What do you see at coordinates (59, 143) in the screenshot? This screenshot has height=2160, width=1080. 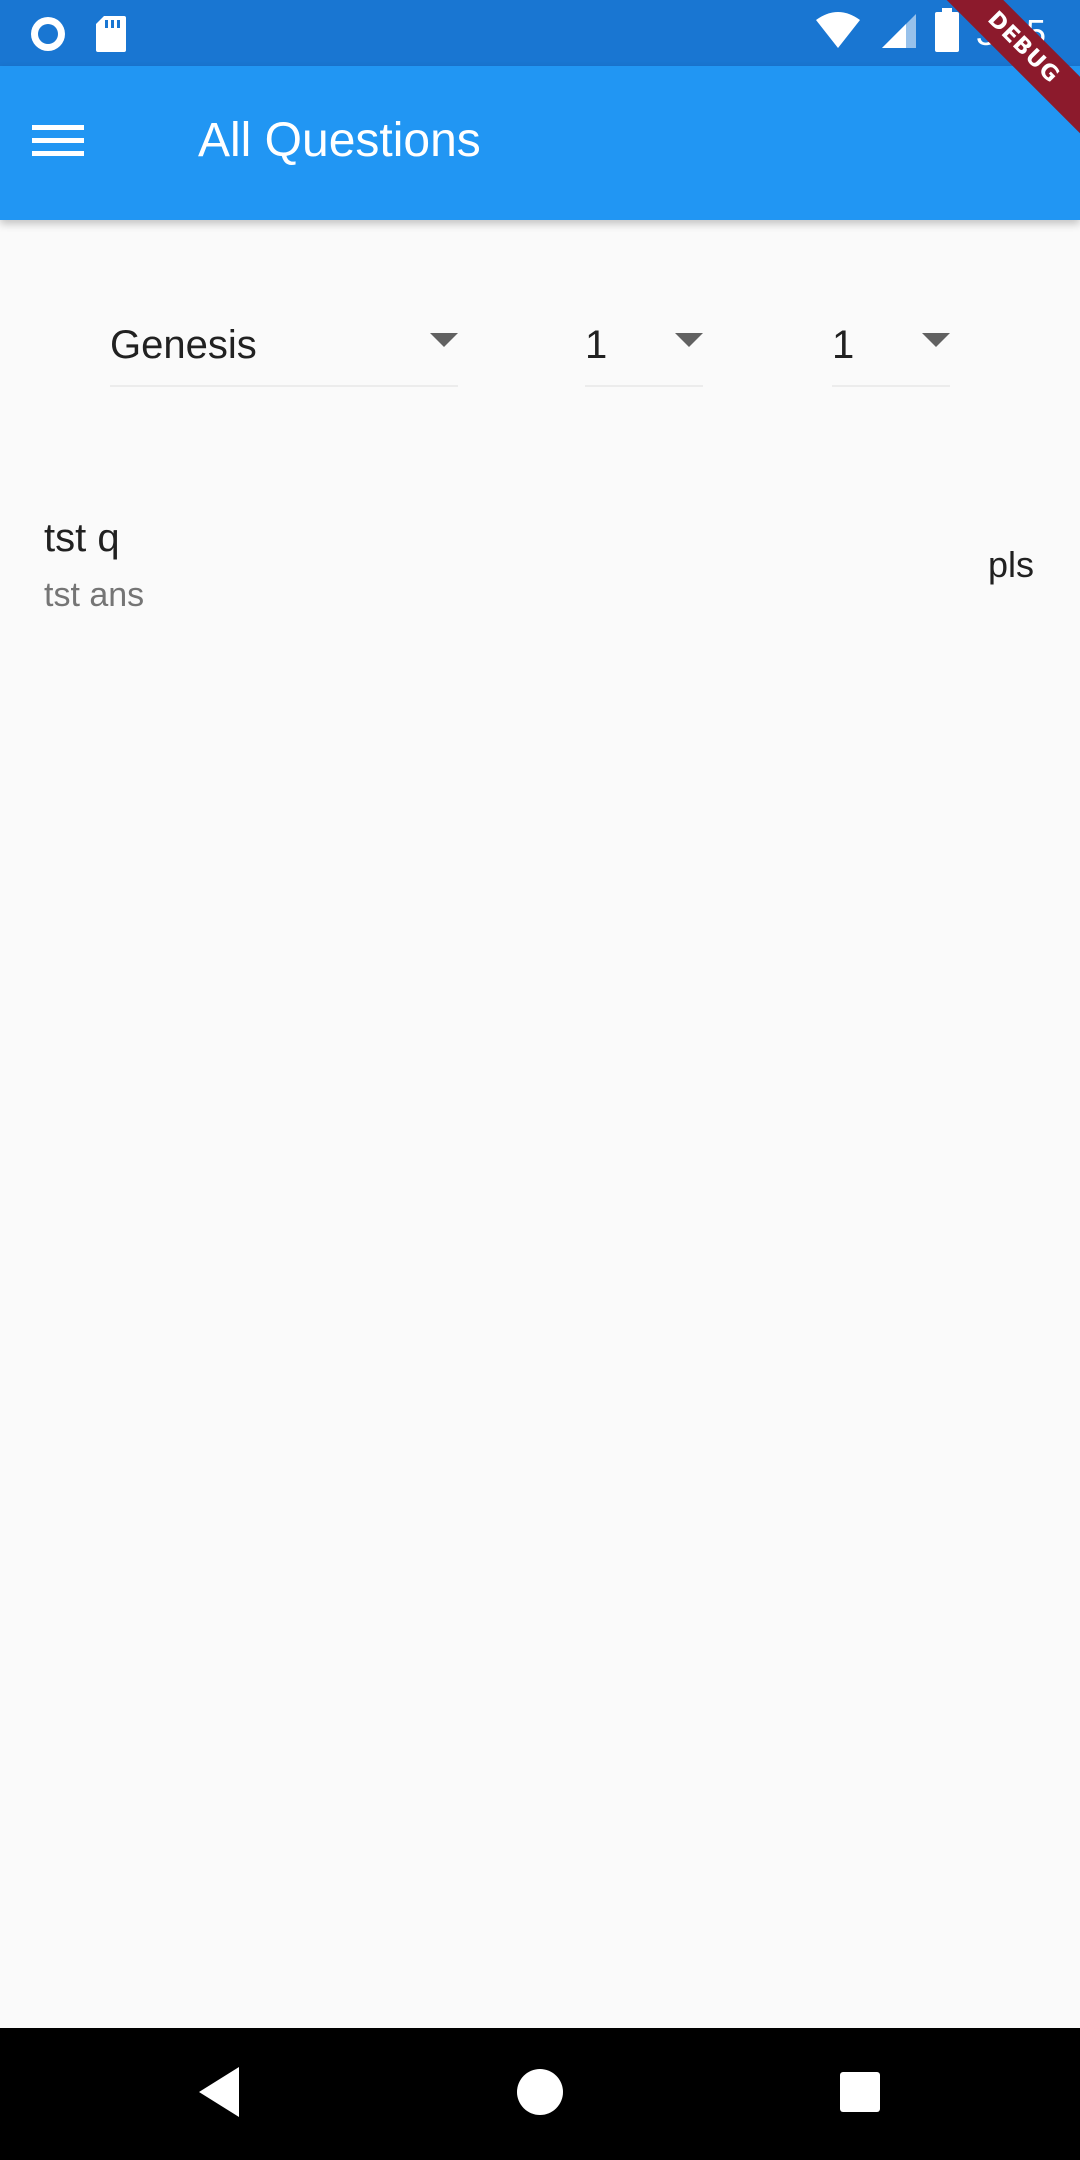 I see `menu-icon` at bounding box center [59, 143].